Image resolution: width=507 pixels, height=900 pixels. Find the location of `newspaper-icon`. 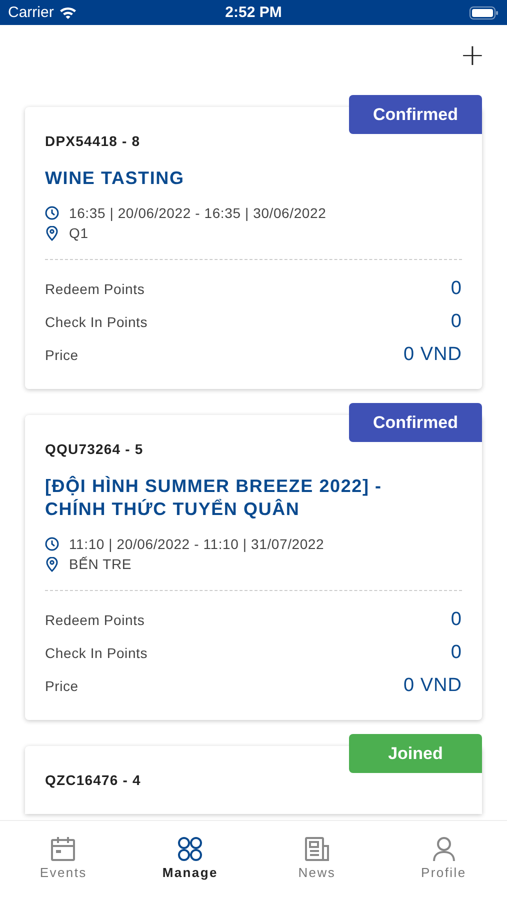

newspaper-icon is located at coordinates (317, 849).